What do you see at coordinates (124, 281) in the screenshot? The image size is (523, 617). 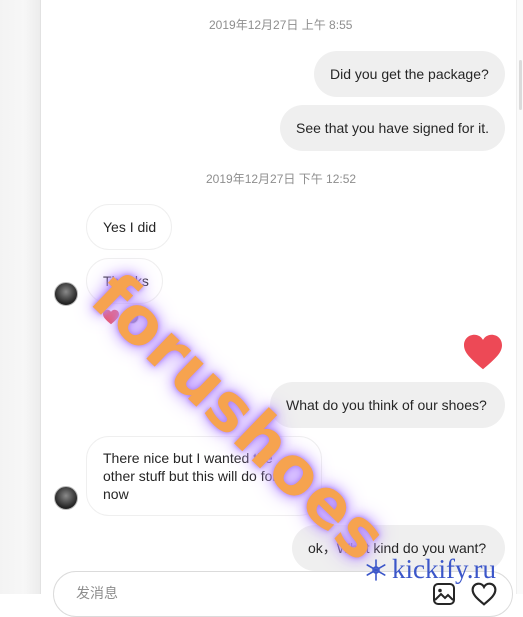 I see `received-message: Thanks` at bounding box center [124, 281].